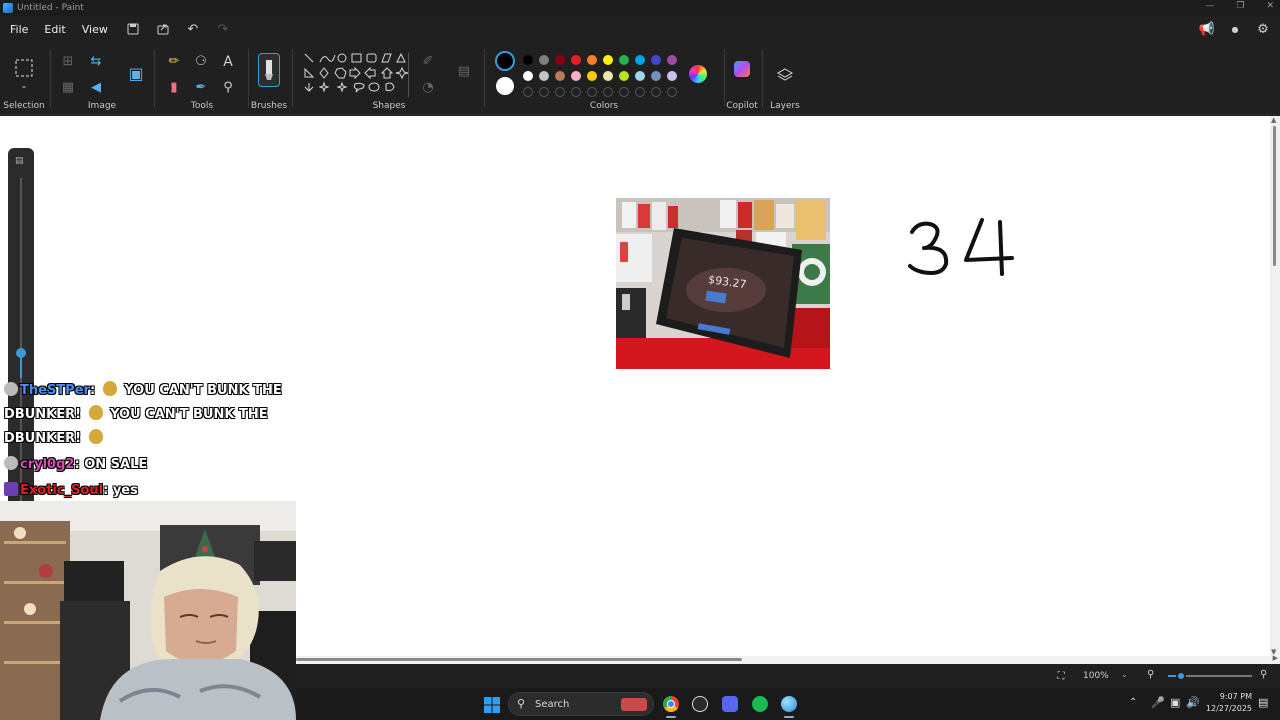 This screenshot has width=1280, height=720. Describe the element at coordinates (174, 88) in the screenshot. I see `eraser-icon: ▮` at that location.